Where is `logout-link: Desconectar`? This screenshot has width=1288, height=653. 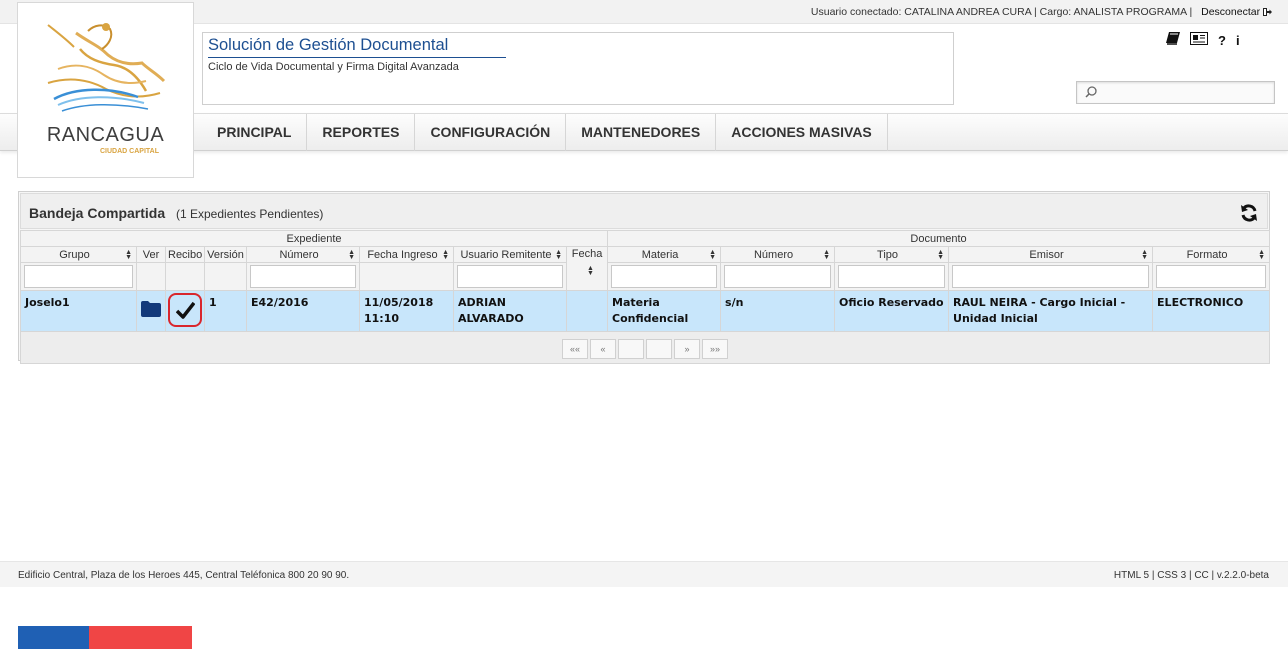 logout-link: Desconectar is located at coordinates (1236, 12).